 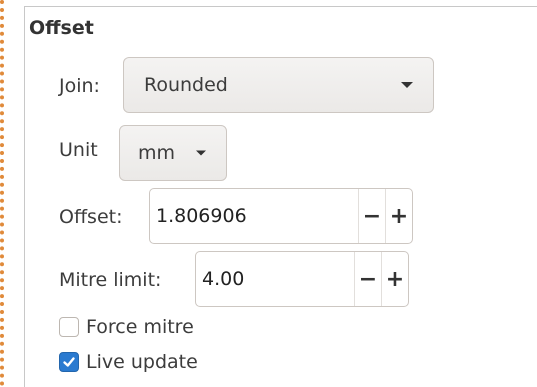 I want to click on panel-title: Offset, so click(x=61, y=28).